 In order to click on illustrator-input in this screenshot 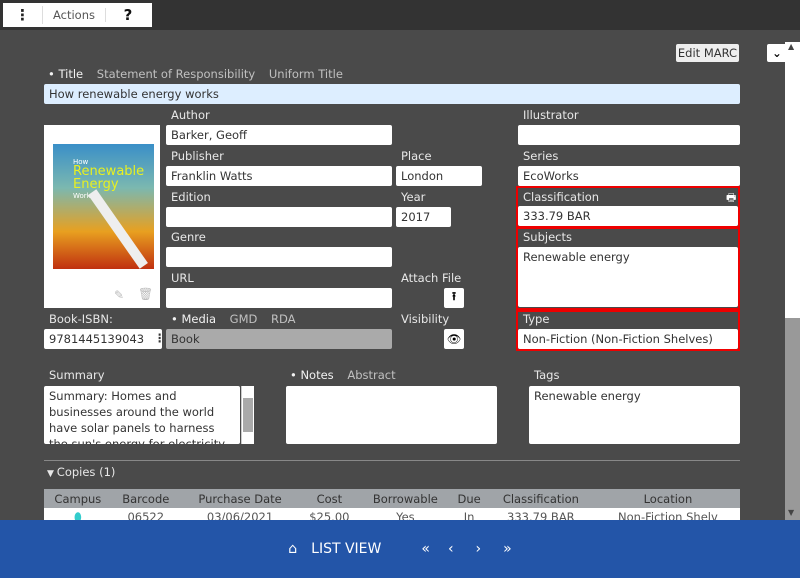, I will do `click(629, 135)`.